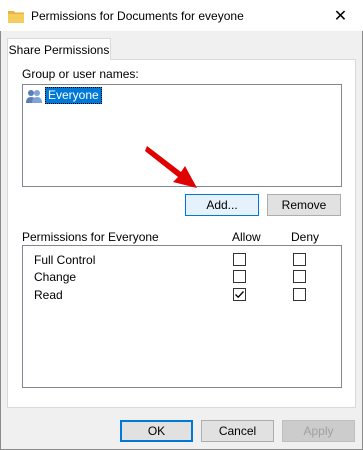 Image resolution: width=363 pixels, height=450 pixels. What do you see at coordinates (16, 17) in the screenshot?
I see `folder-icon` at bounding box center [16, 17].